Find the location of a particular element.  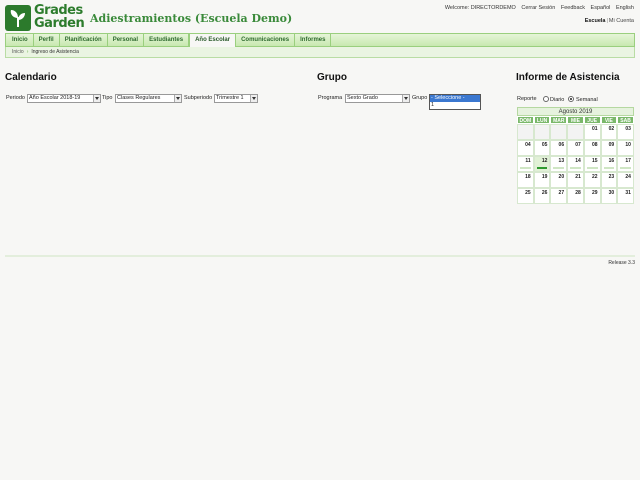

nav-comunicaciones: Comunicaciones is located at coordinates (266, 40).